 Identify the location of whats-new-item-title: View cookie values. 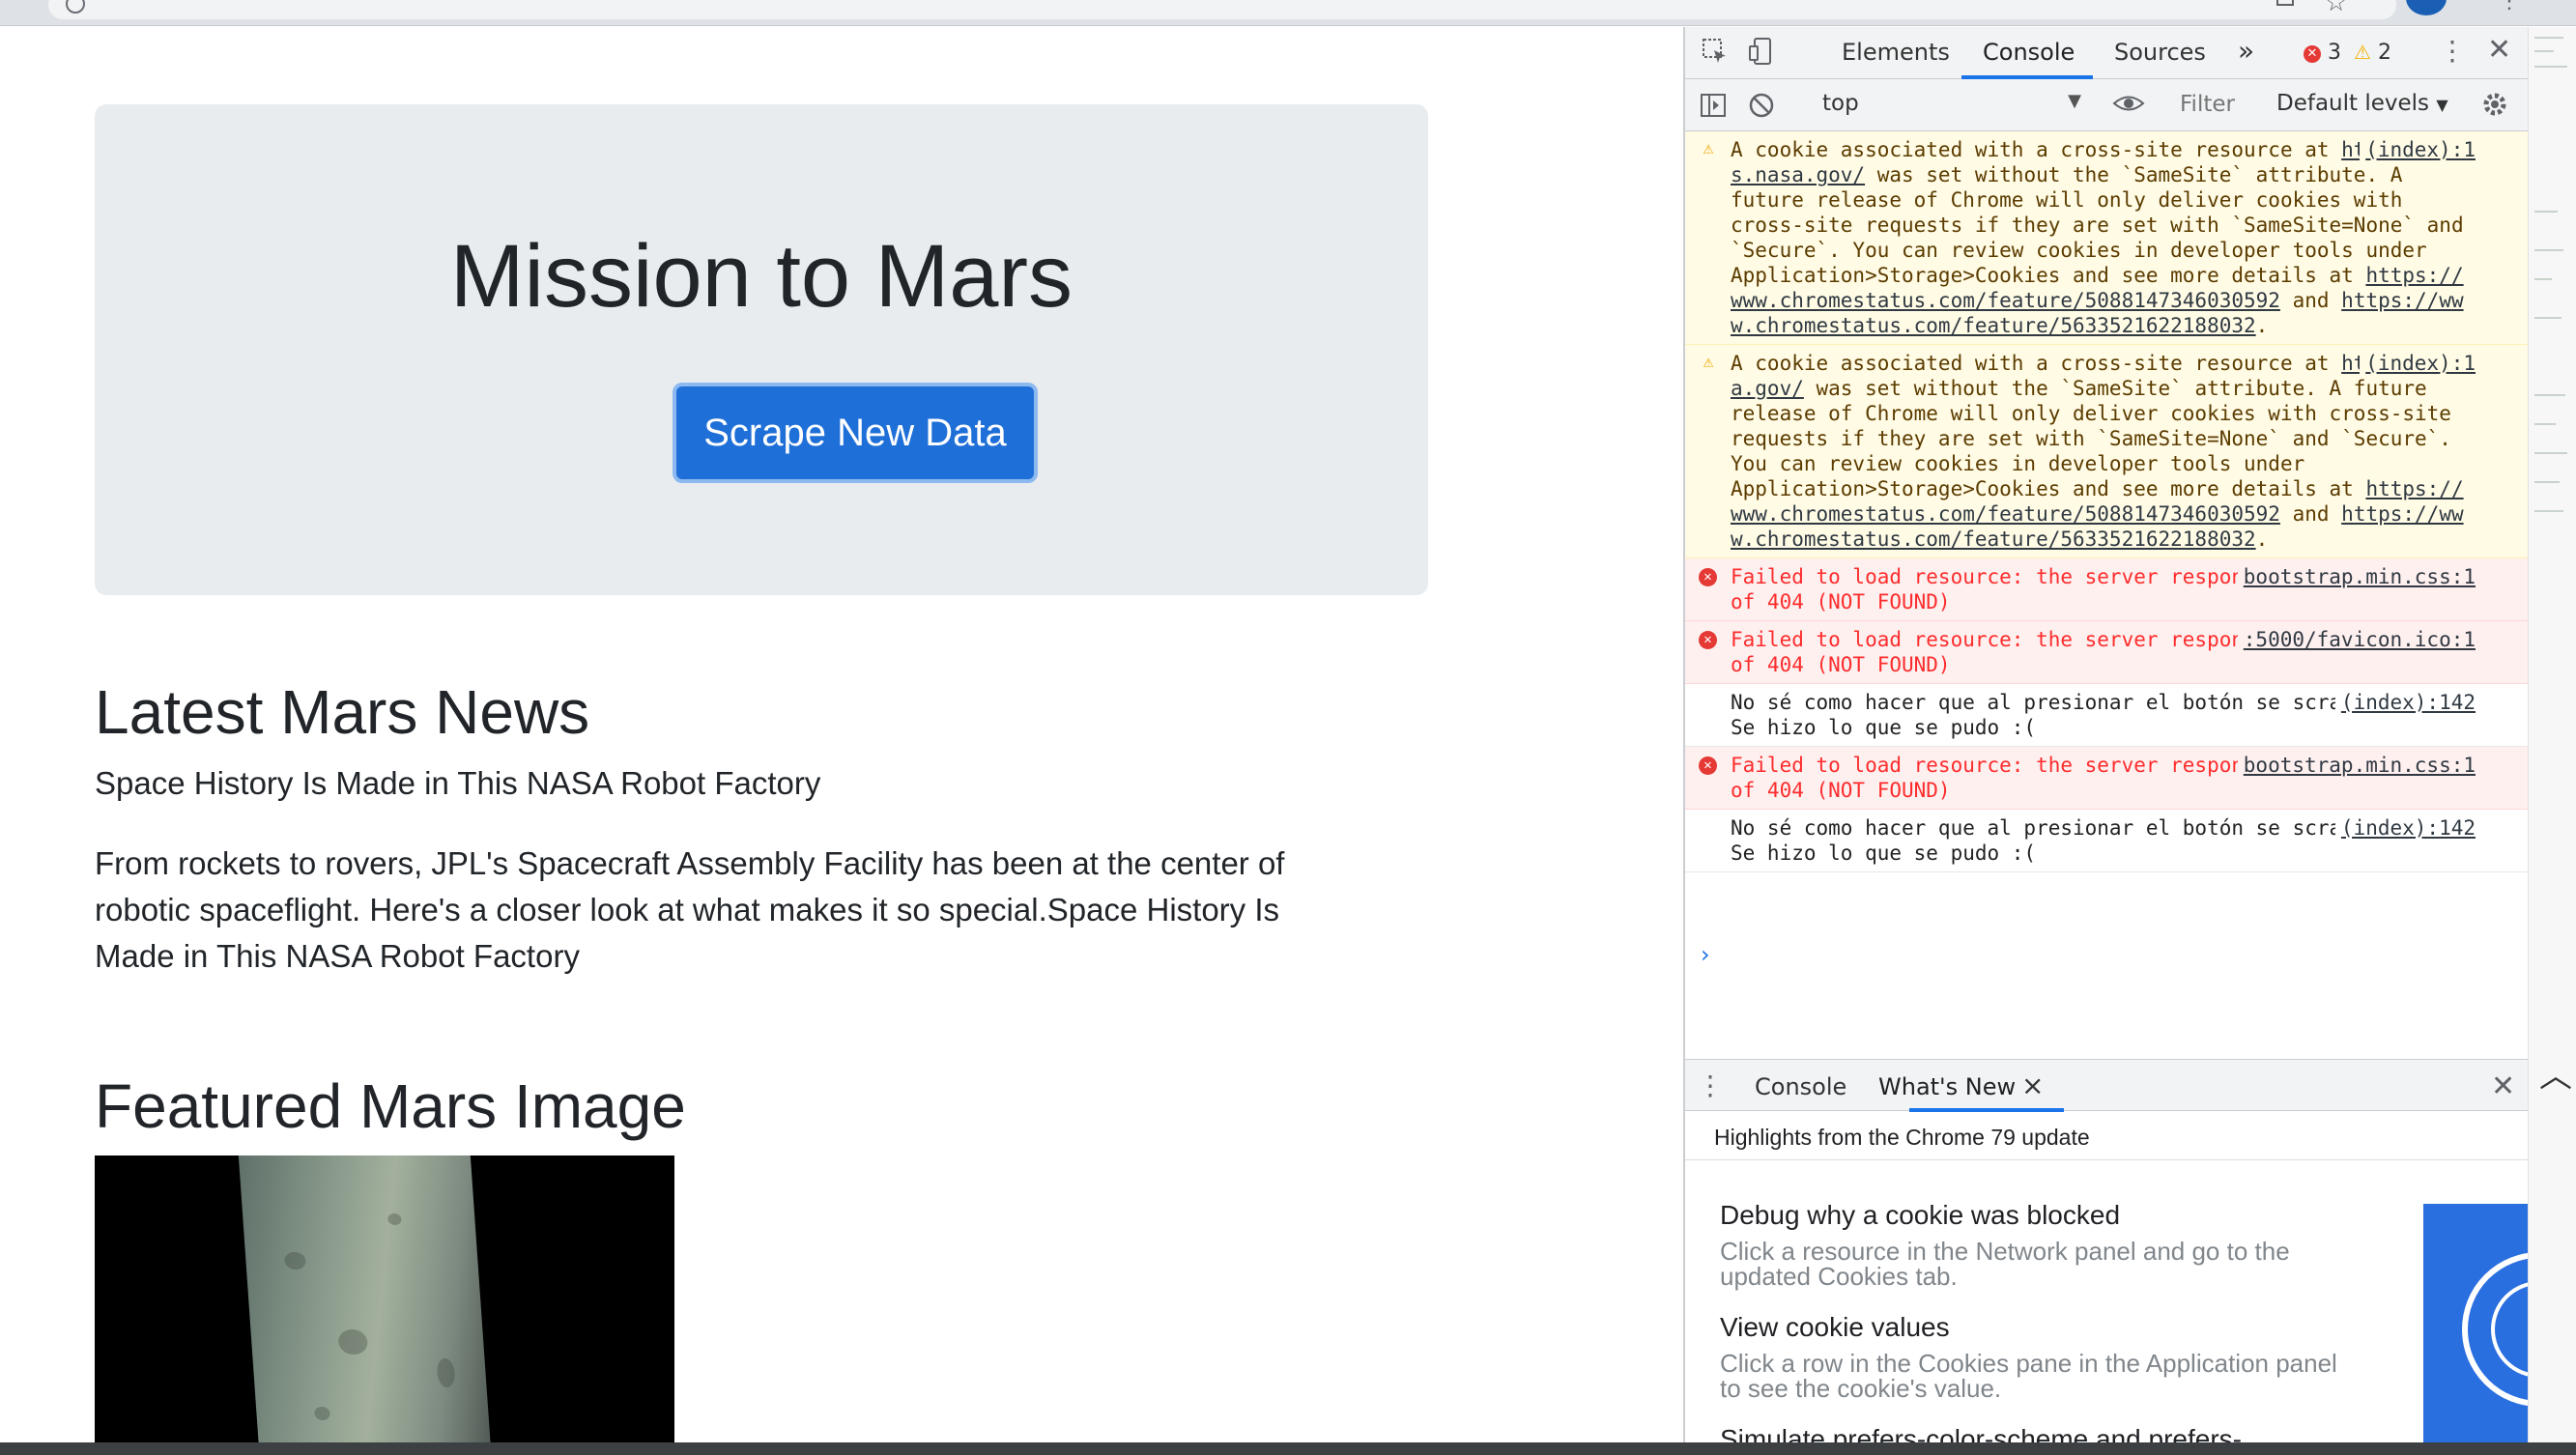
(1835, 1328).